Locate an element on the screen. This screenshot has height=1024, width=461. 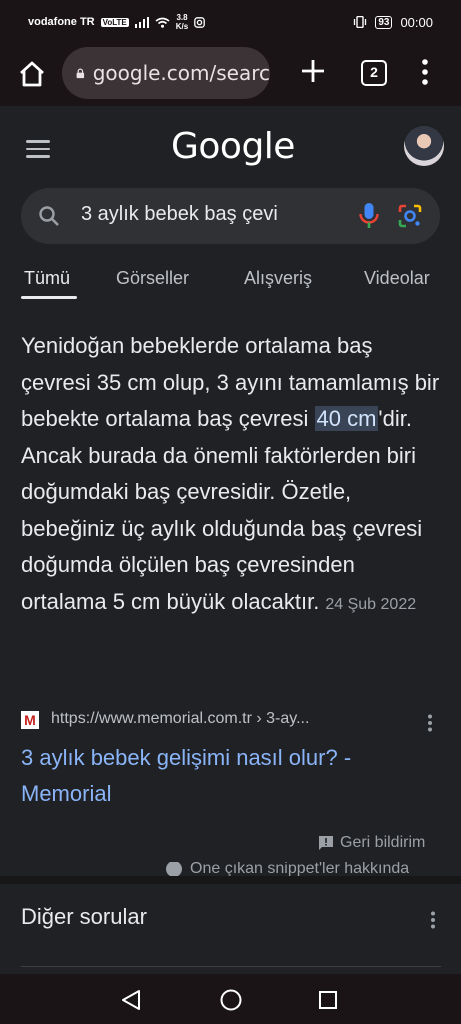
net-speed: 3.8 K/s is located at coordinates (182, 22).